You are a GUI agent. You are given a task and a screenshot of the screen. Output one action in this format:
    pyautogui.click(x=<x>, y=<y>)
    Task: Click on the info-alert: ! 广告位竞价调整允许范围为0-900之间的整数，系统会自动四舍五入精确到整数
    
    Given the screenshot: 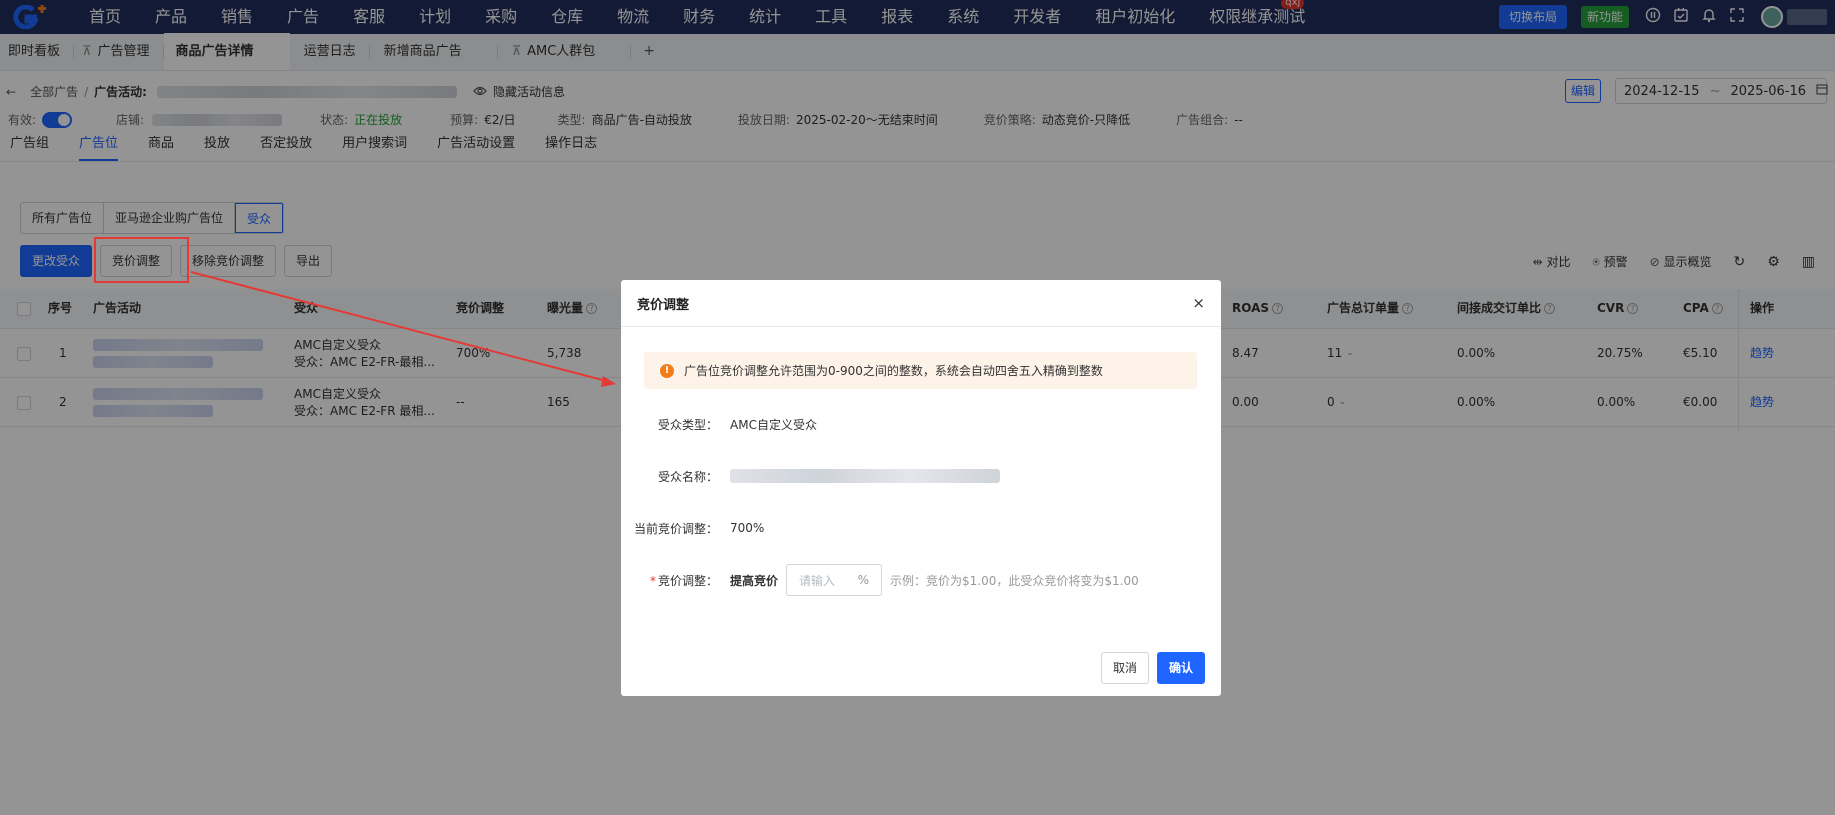 What is the action you would take?
    pyautogui.click(x=920, y=370)
    